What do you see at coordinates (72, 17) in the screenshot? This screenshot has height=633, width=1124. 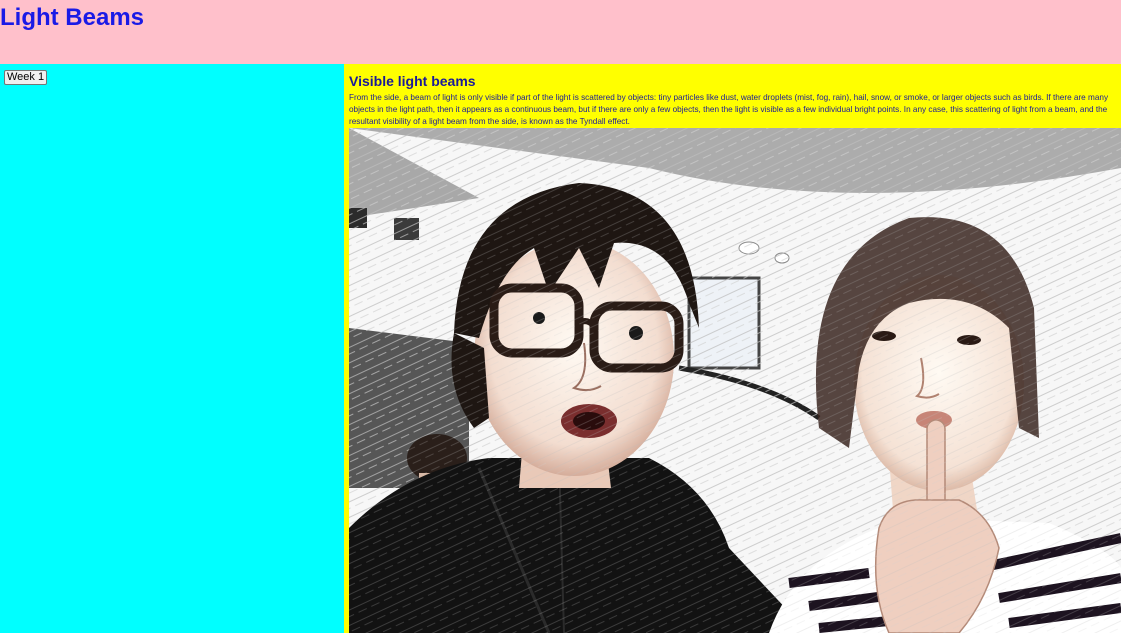 I see `page-title: Light Beams` at bounding box center [72, 17].